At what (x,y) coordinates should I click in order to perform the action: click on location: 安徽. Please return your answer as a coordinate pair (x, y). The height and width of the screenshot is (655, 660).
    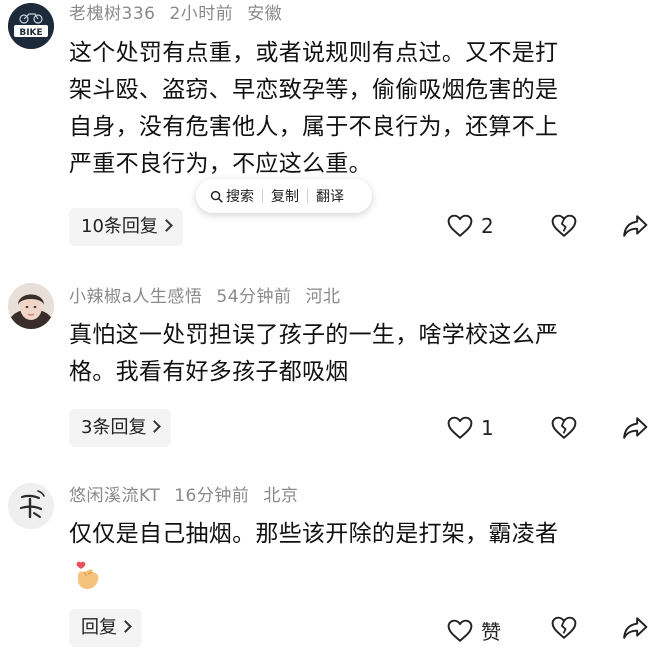
    Looking at the image, I should click on (265, 14).